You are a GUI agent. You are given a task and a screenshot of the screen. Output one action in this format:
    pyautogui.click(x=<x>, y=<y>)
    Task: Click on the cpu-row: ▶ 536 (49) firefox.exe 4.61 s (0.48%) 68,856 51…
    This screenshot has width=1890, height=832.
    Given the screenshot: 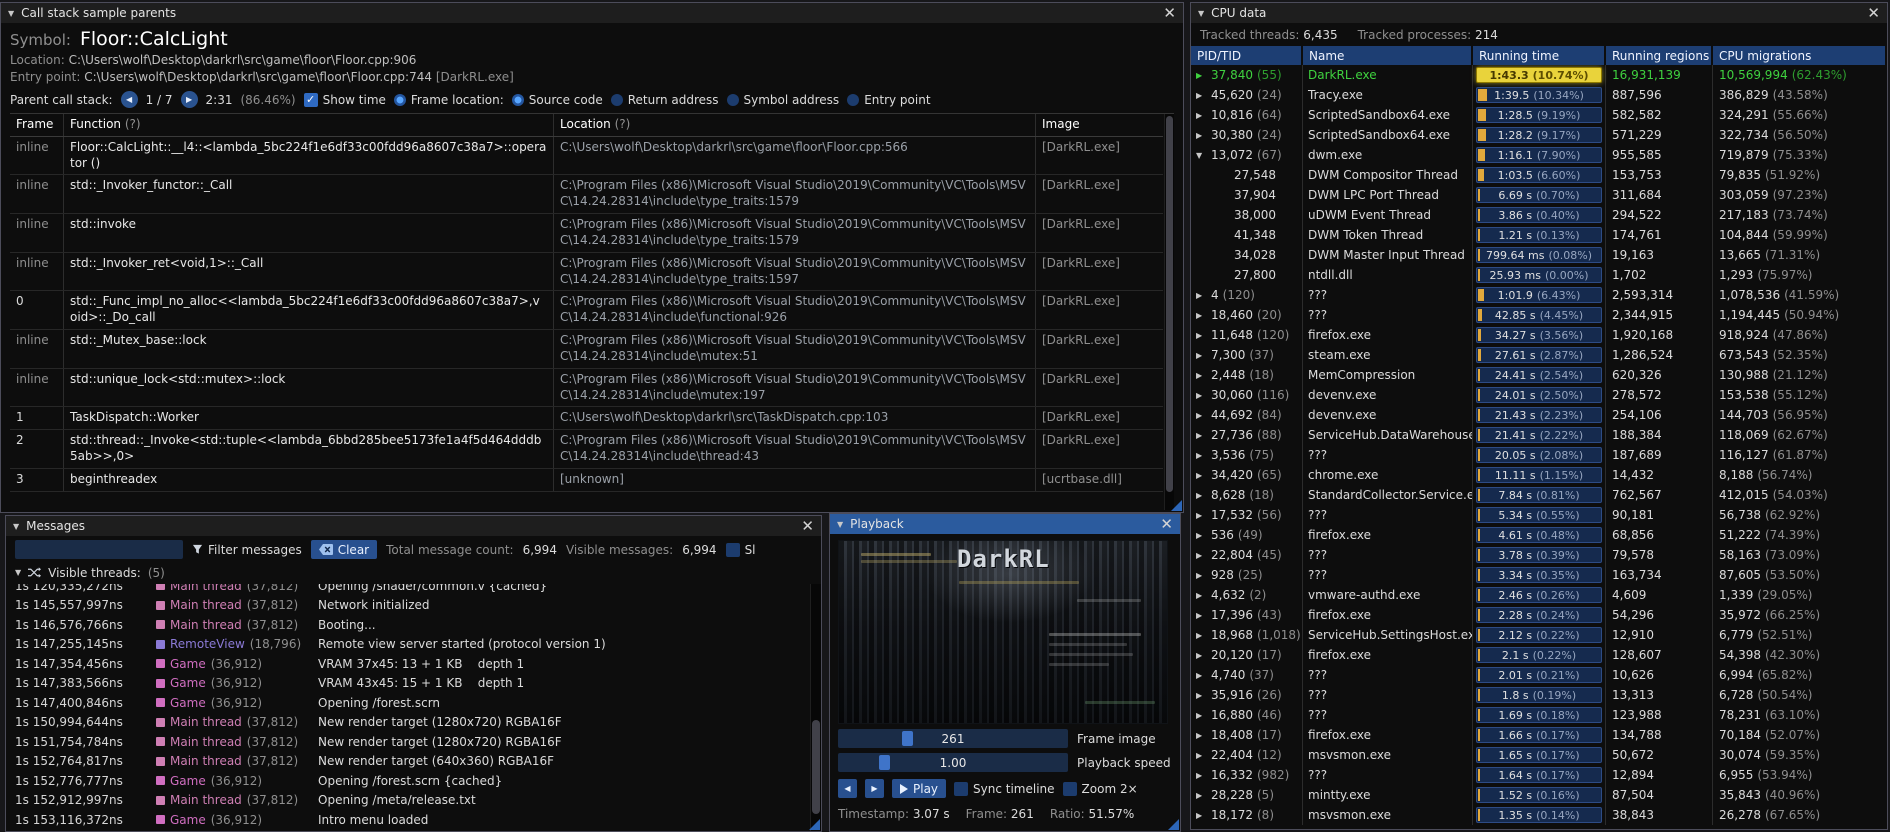 What is the action you would take?
    pyautogui.click(x=1539, y=535)
    